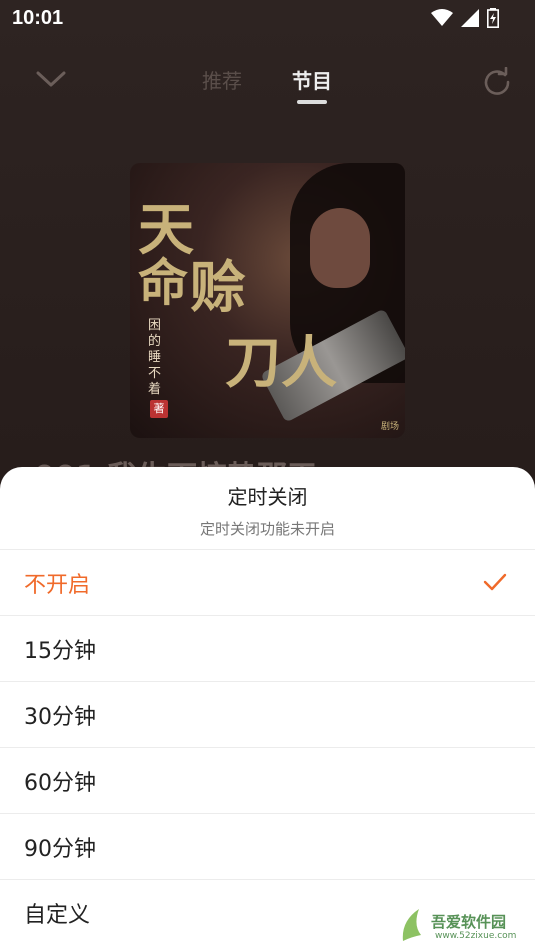 Image resolution: width=535 pixels, height=951 pixels. I want to click on cover-title-art: 刀人, so click(281, 363).